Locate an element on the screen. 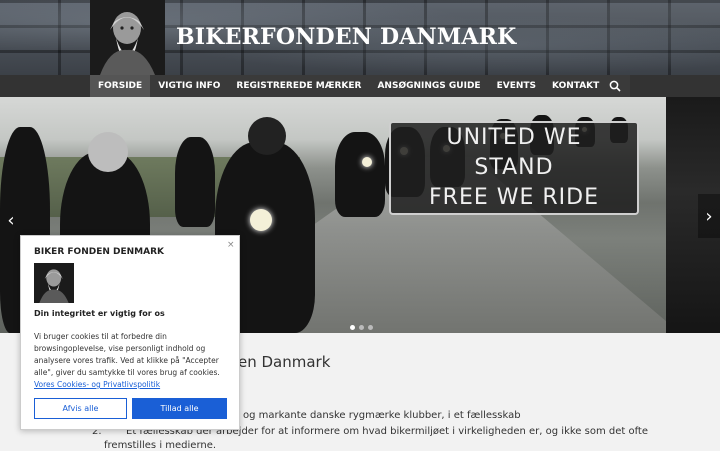 The height and width of the screenshot is (451, 720). slider-dots is located at coordinates (361, 327).